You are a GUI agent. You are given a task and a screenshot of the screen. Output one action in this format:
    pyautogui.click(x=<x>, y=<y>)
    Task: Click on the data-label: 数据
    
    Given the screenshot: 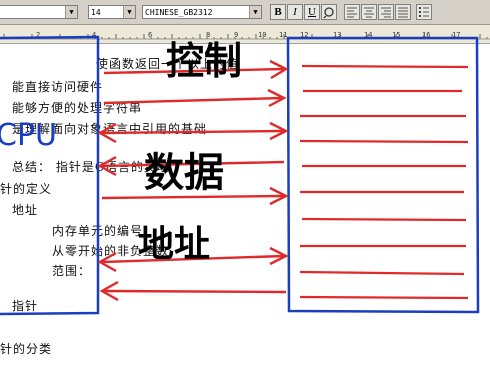 What is the action you would take?
    pyautogui.click(x=184, y=173)
    